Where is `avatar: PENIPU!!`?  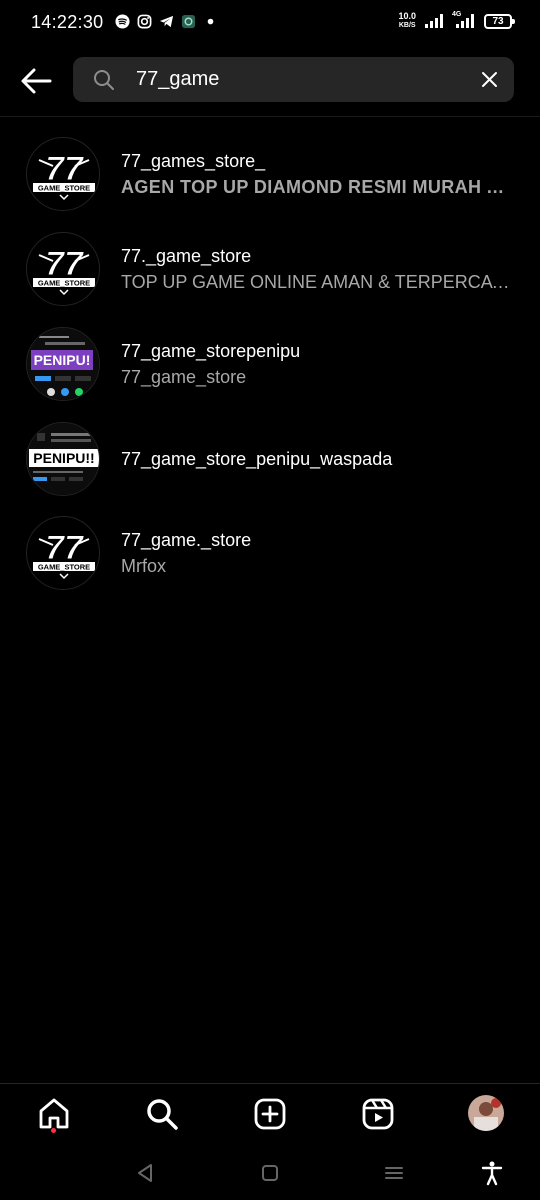
avatar: PENIPU!! is located at coordinates (63, 459).